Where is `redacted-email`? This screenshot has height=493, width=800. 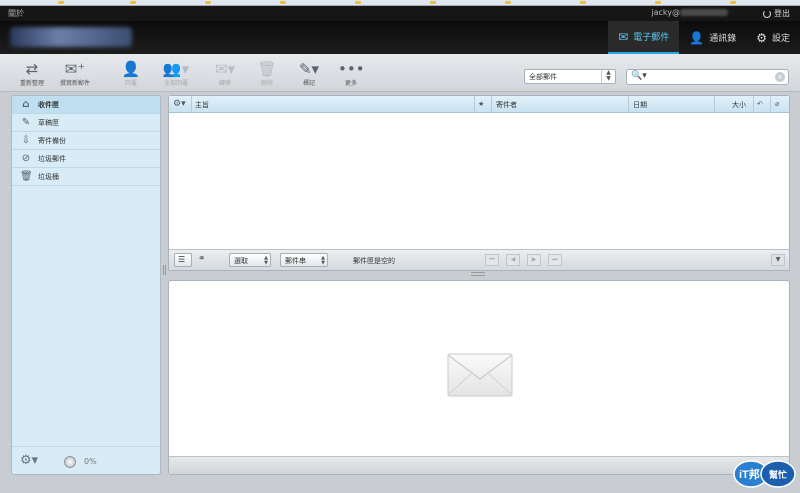 redacted-email is located at coordinates (704, 12).